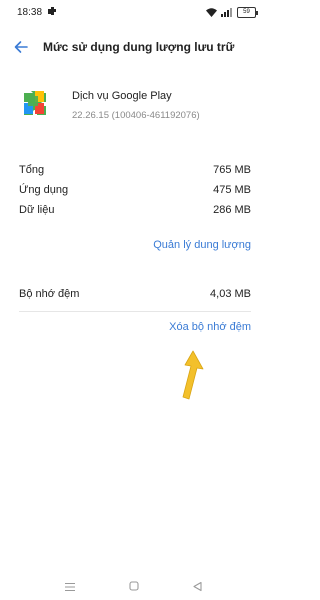  I want to click on storage-row-total: Tổng 765 MB, so click(135, 172).